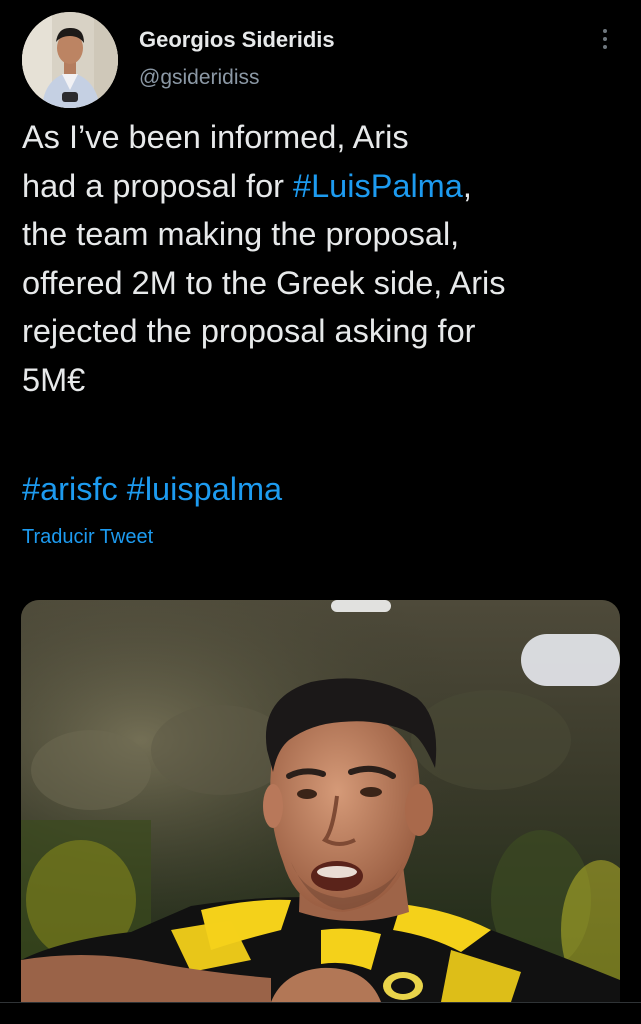  Describe the element at coordinates (199, 78) in the screenshot. I see `author-handle: @gsideridiss` at that location.